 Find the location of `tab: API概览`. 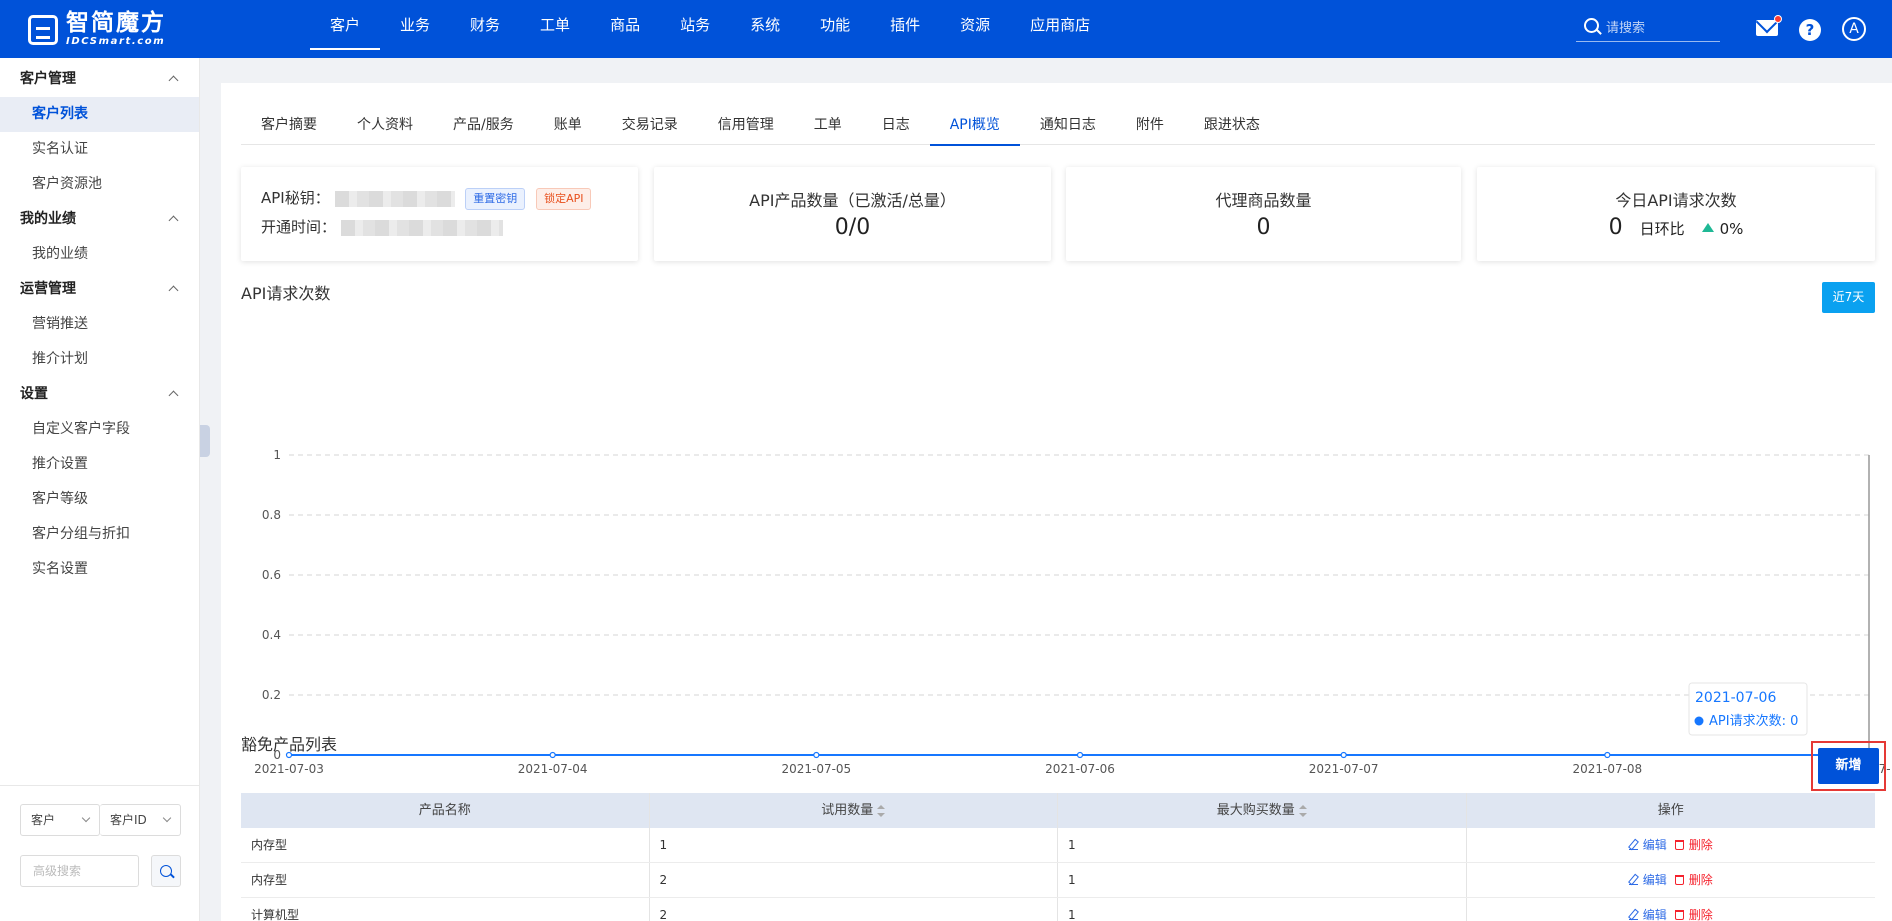

tab: API概览 is located at coordinates (975, 126).